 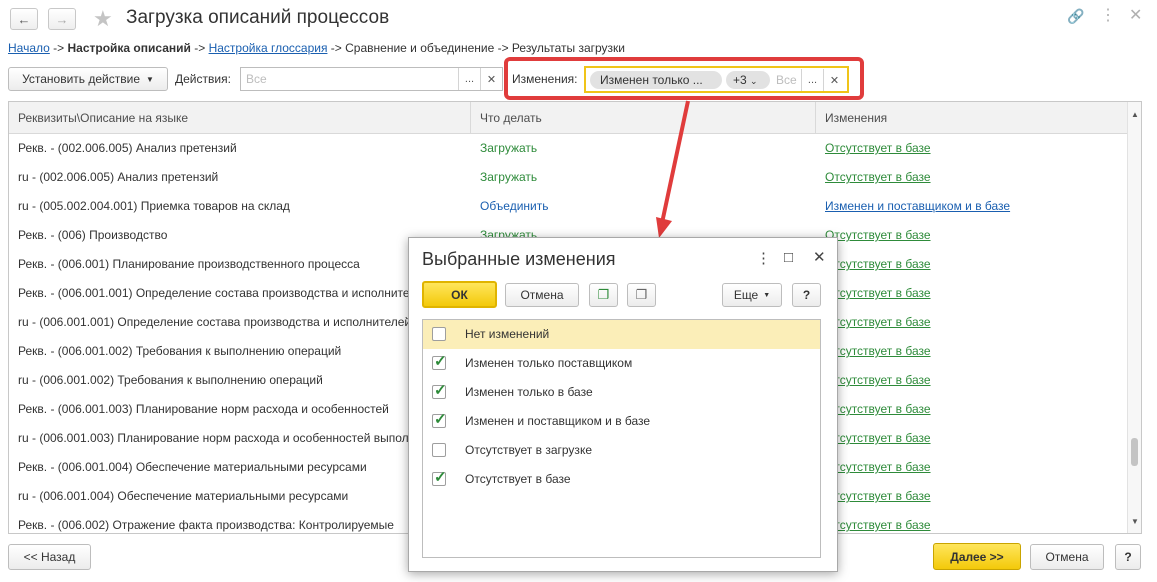 I want to click on column-header-details: Реквизиты\Описание на языке, so click(x=240, y=118).